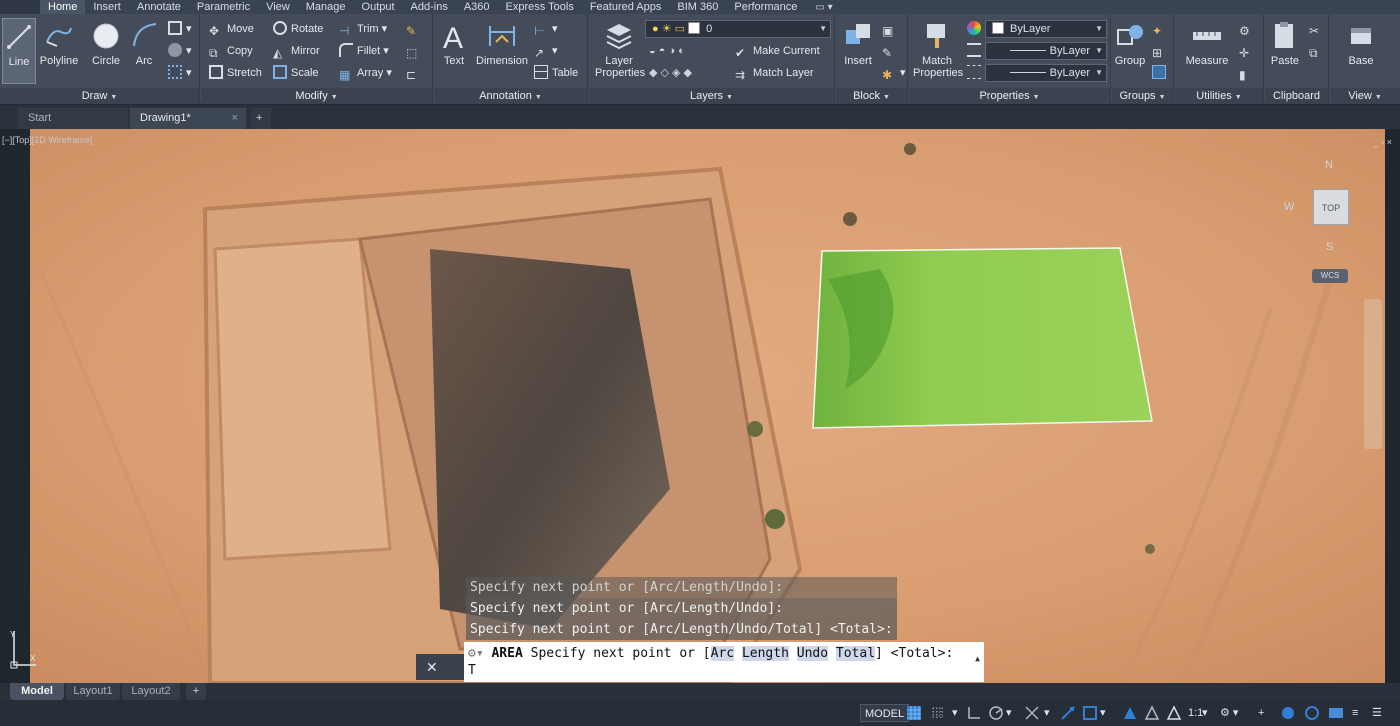  What do you see at coordinates (63, 7) in the screenshot?
I see `tab-home: Home` at bounding box center [63, 7].